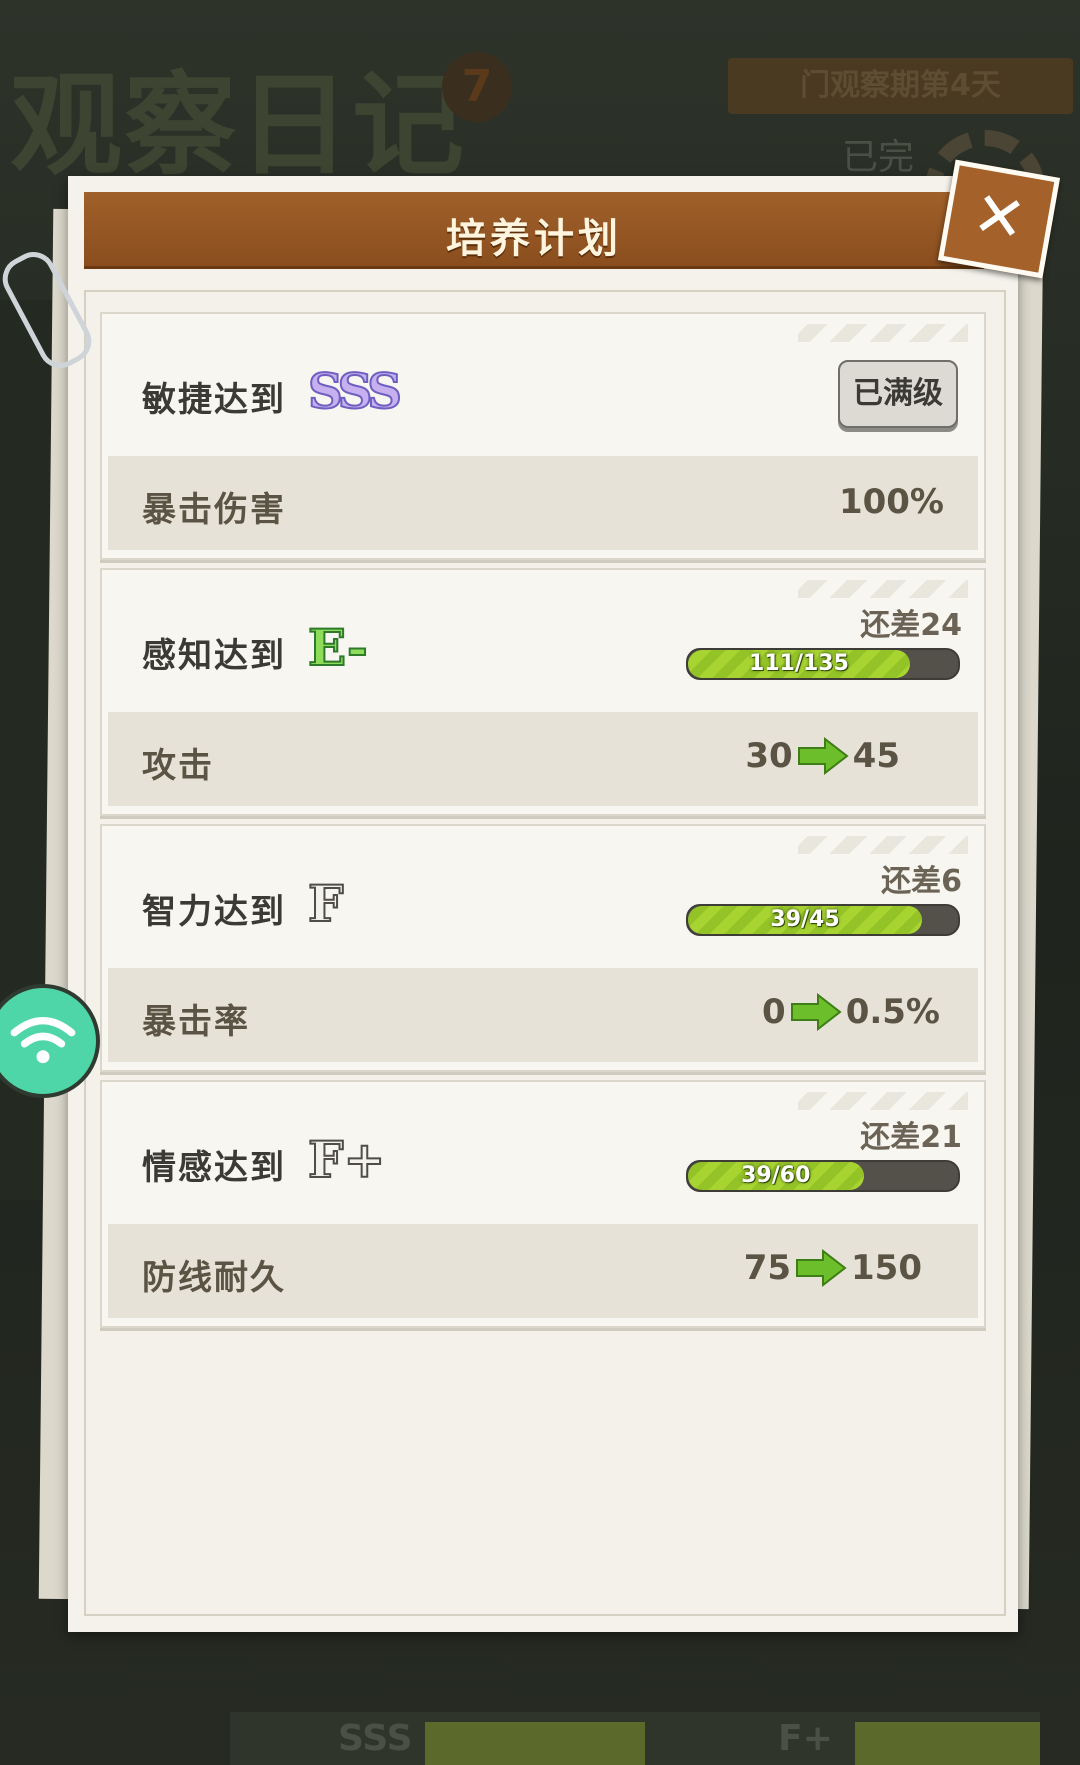  Describe the element at coordinates (799, 663) in the screenshot. I see `progress-text: 111/135` at that location.